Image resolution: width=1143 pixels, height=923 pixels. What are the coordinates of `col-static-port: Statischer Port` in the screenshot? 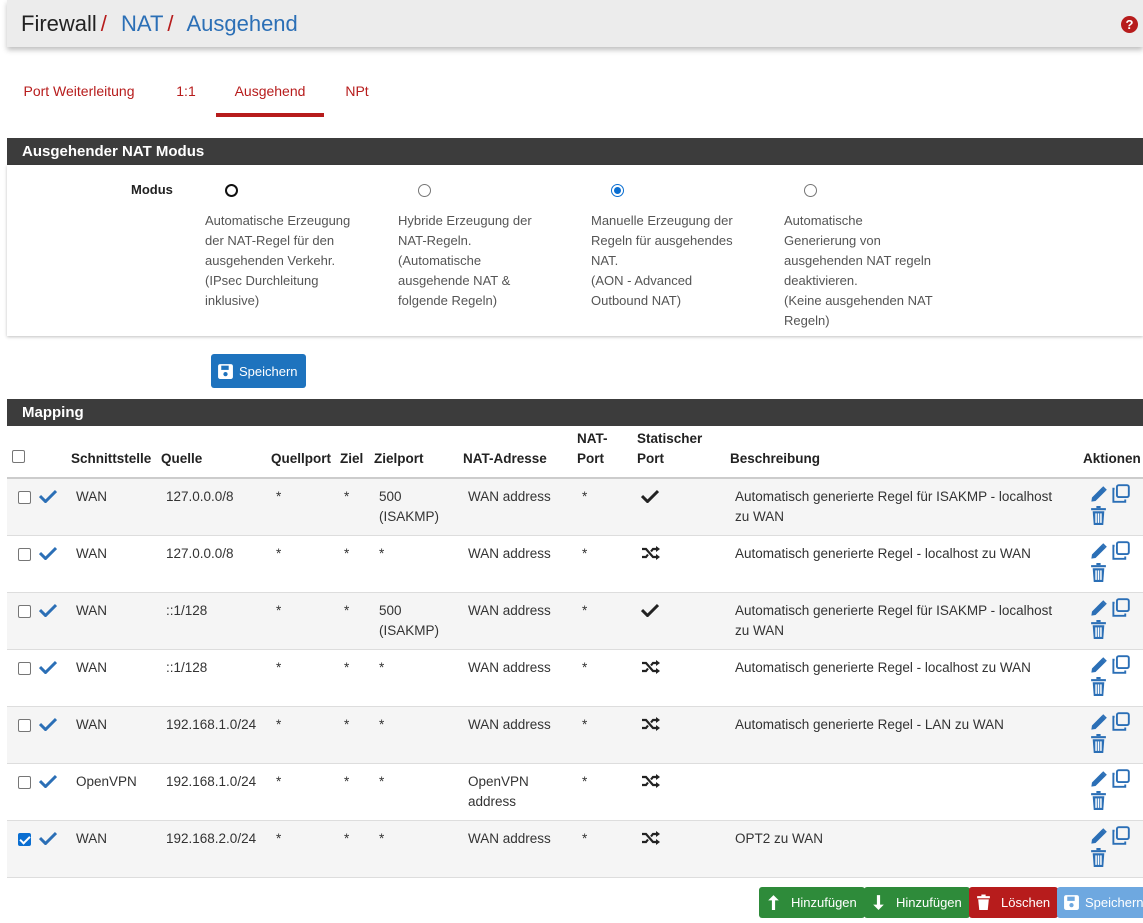 It's located at (683, 453).